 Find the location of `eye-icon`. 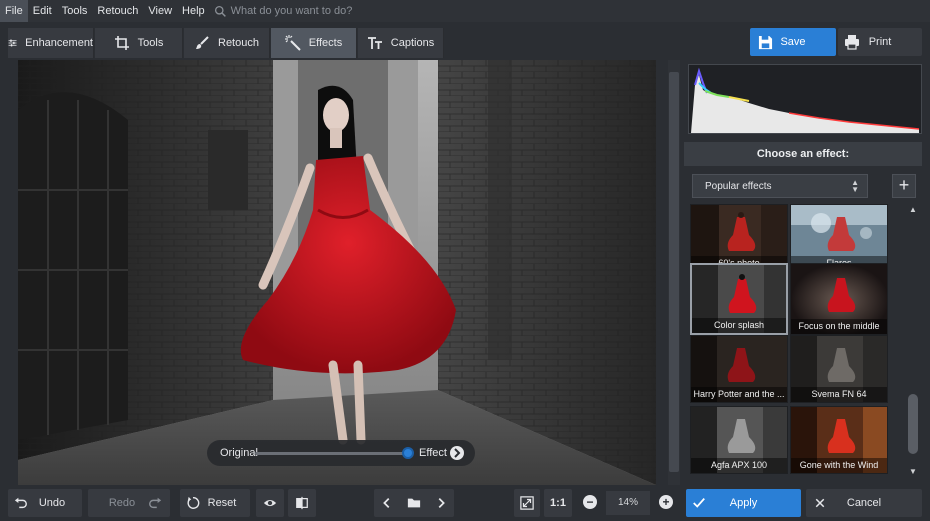

eye-icon is located at coordinates (270, 503).